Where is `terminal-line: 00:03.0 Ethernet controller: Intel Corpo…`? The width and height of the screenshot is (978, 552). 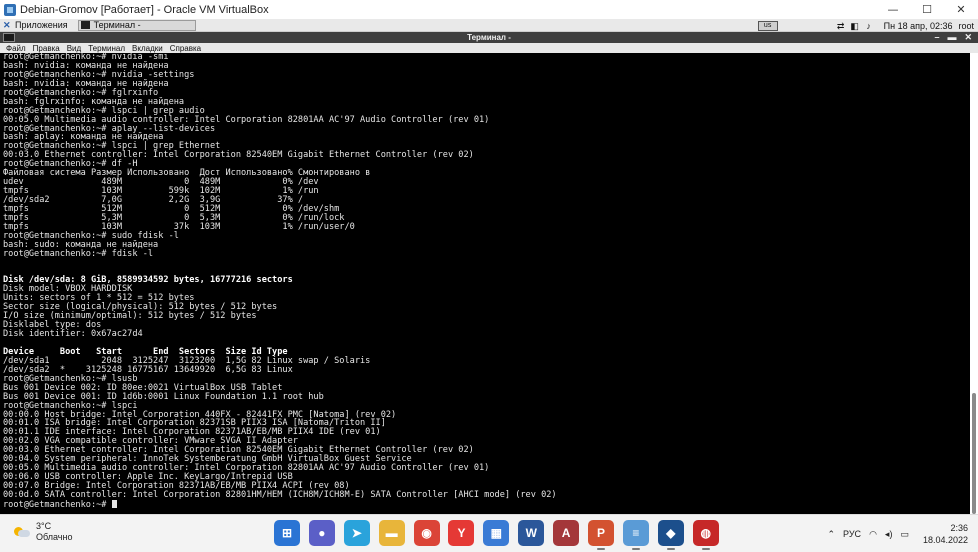
terminal-line: 00:03.0 Ethernet controller: Intel Corpo… is located at coordinates (238, 155).